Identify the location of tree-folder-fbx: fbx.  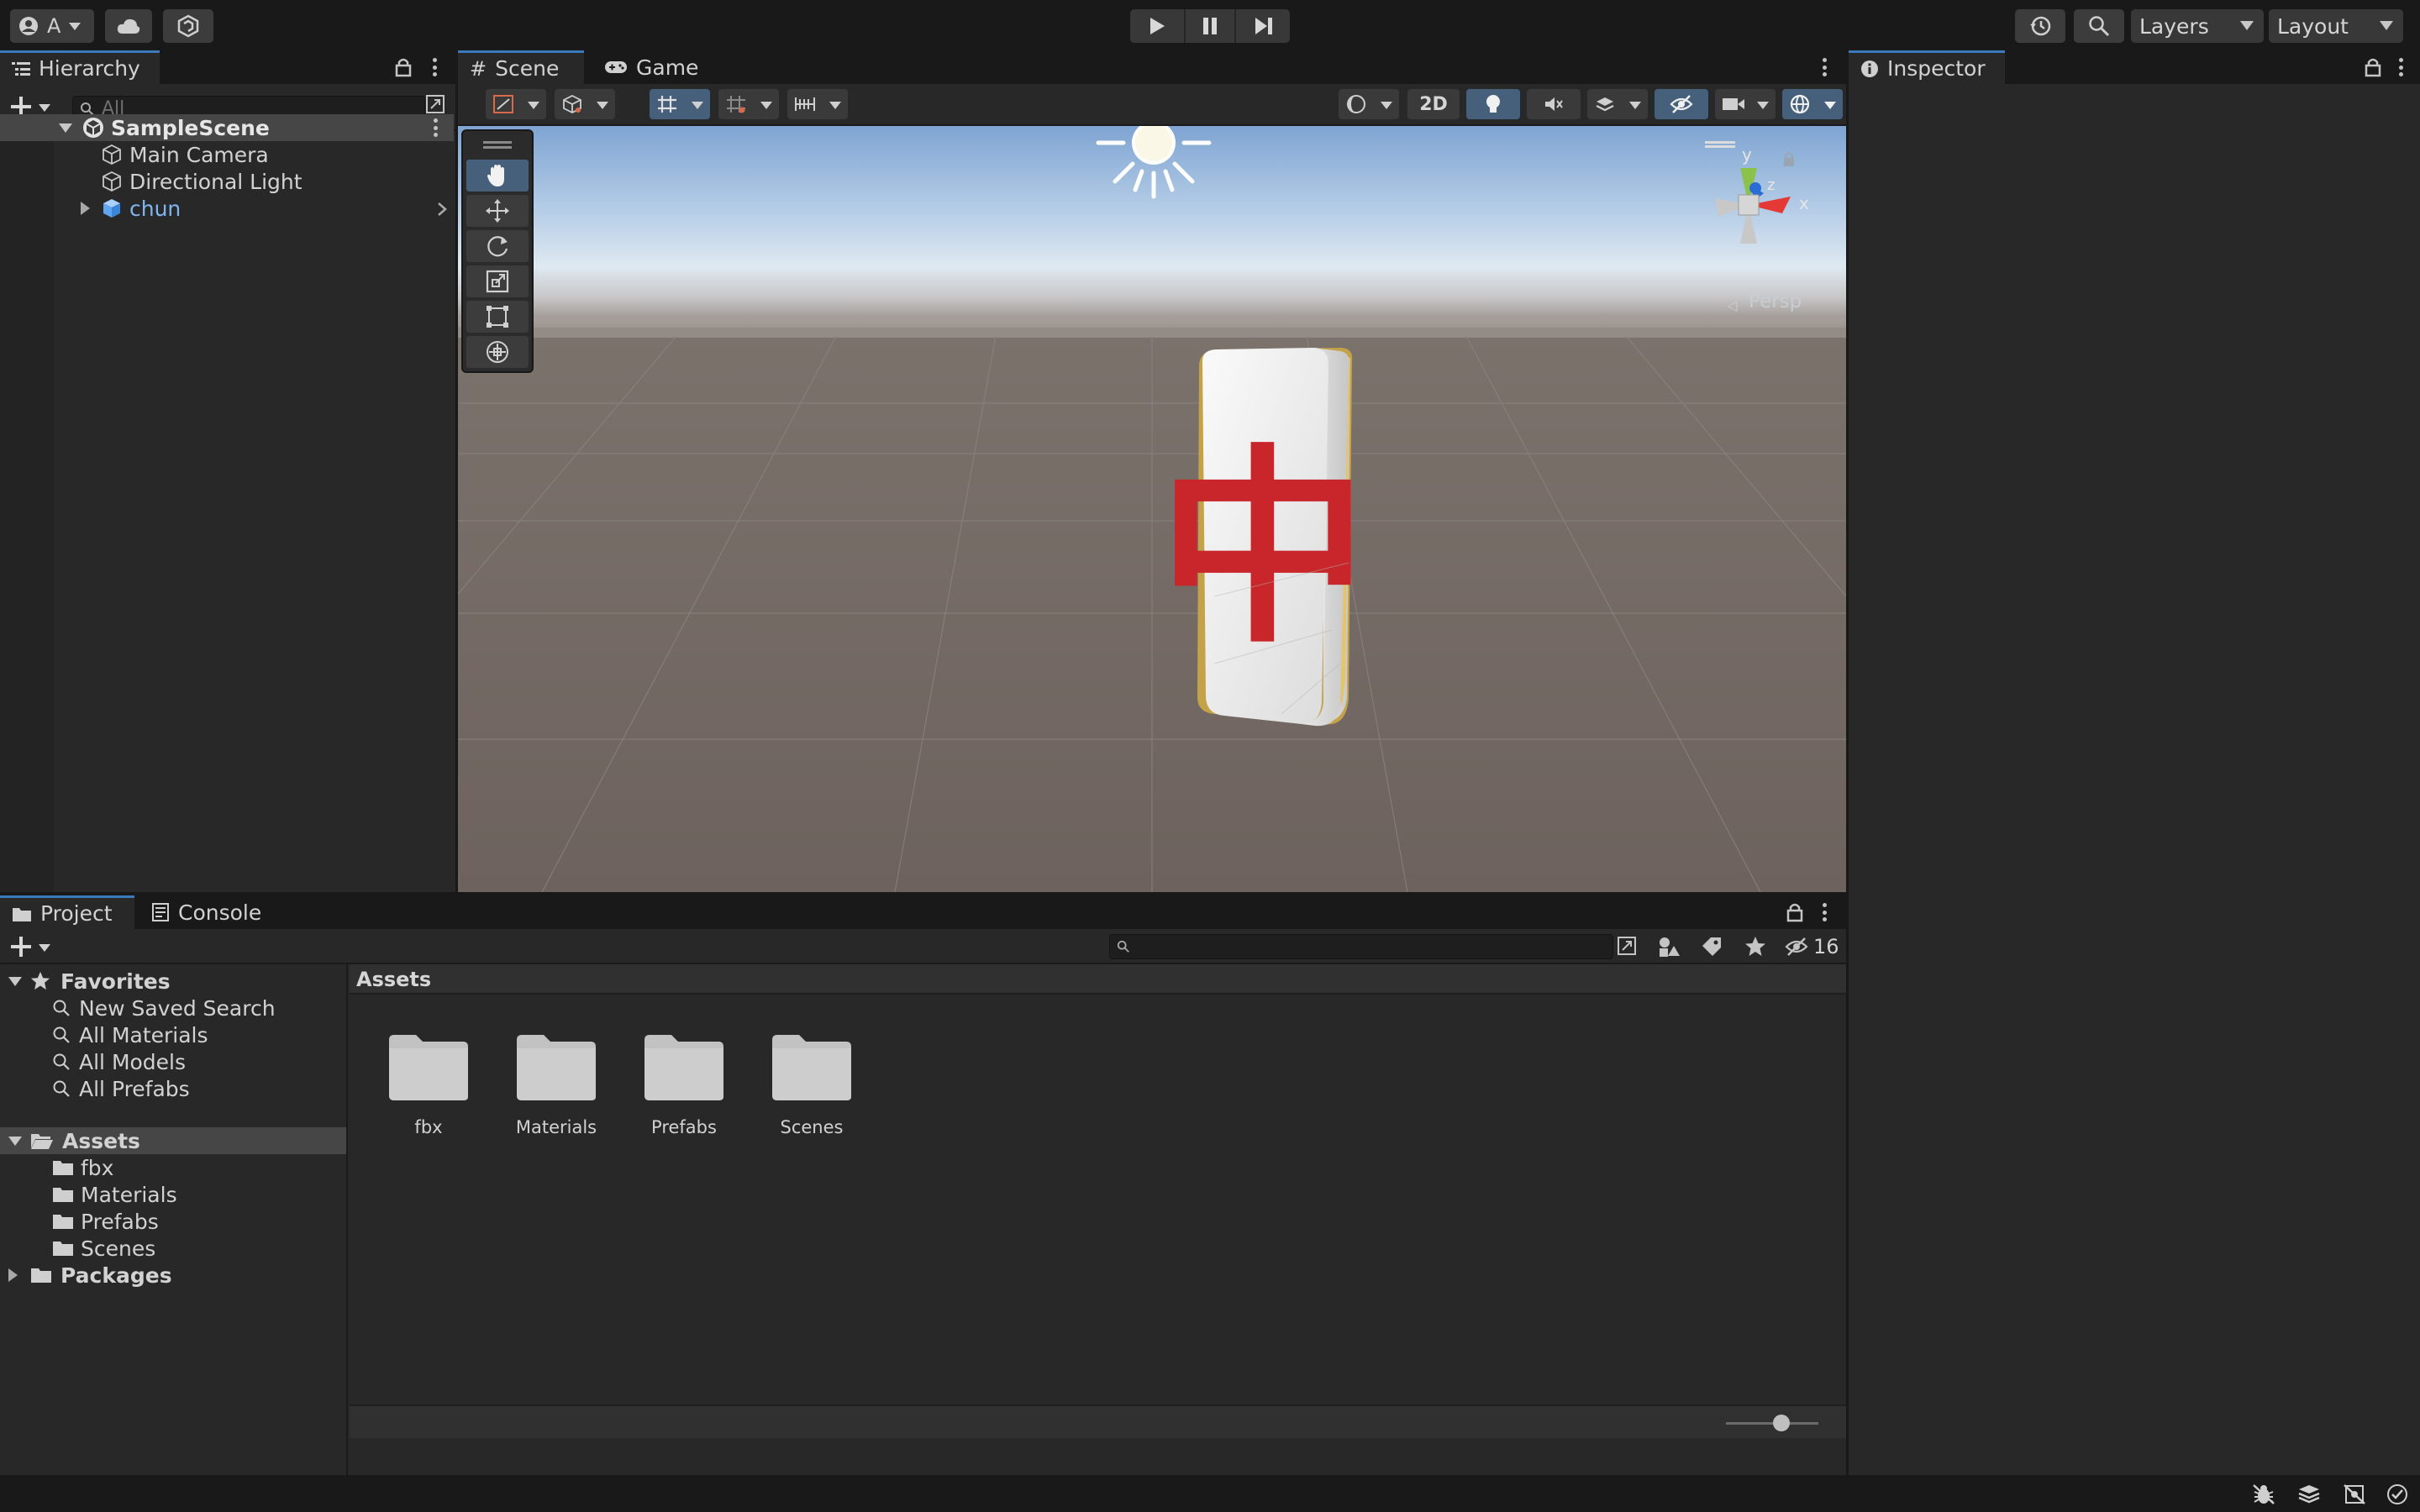
(82, 1167).